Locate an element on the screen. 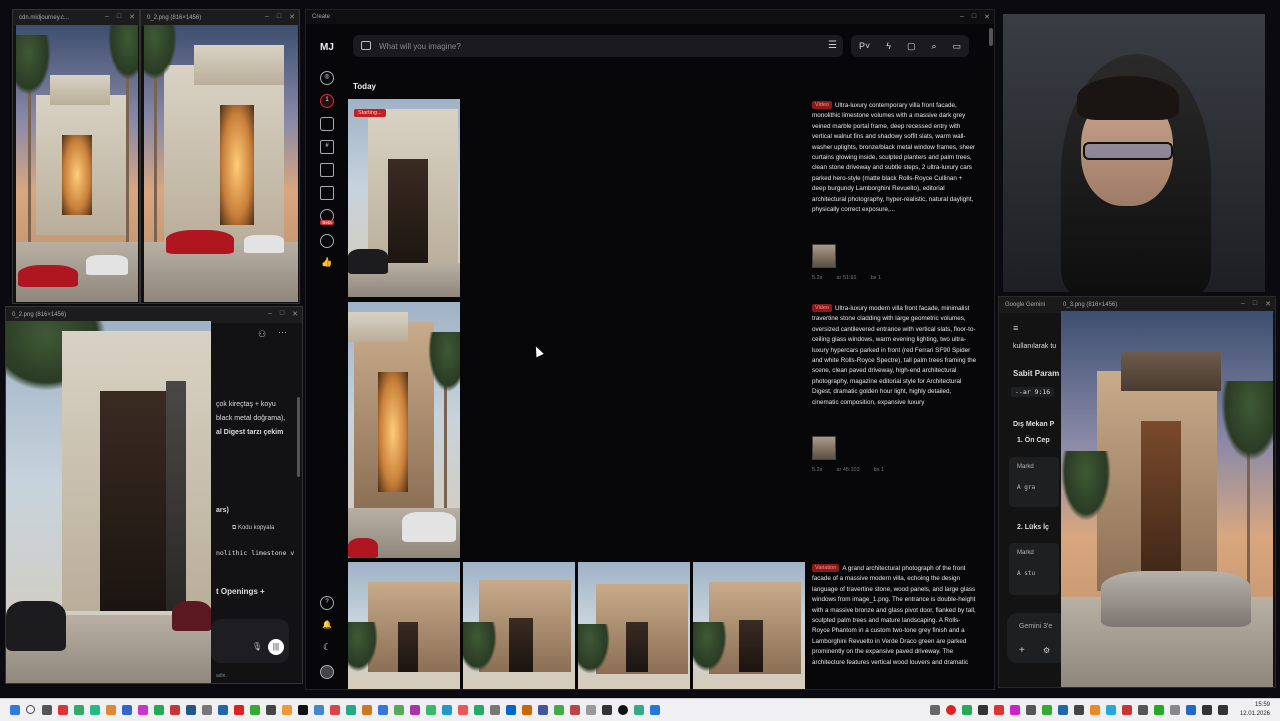 This screenshot has height=721, width=1280. profile-avatar is located at coordinates (327, 672).